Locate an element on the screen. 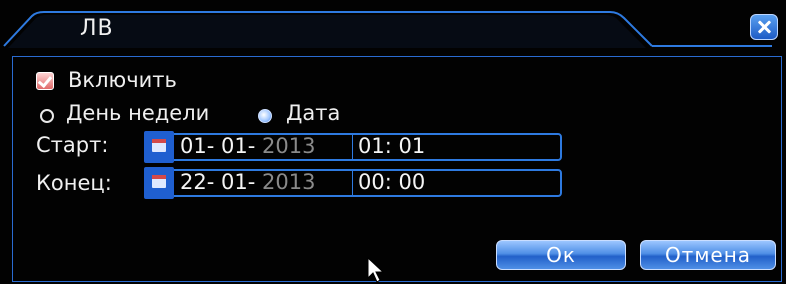  window-title: ЛВ is located at coordinates (97, 28).